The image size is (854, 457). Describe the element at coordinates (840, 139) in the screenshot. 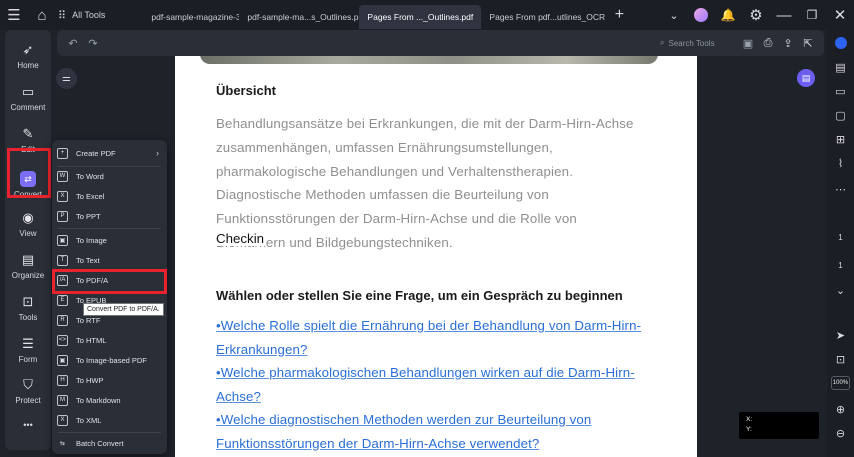

I see `grid-panel-icon: ⊞` at that location.